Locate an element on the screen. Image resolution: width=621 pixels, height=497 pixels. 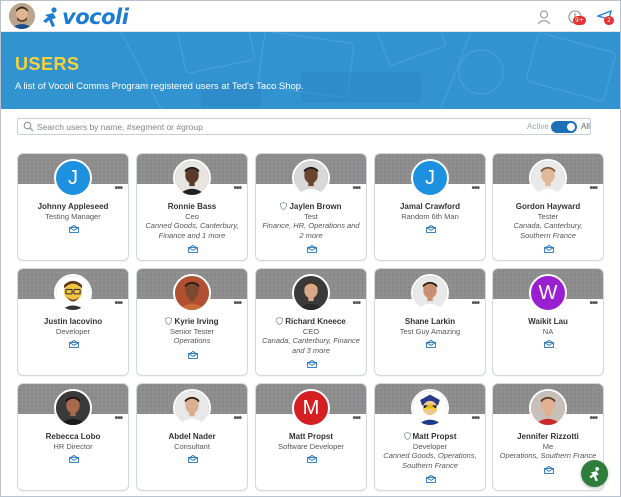
user-card: ••• Justin Iacovino Developer is located at coordinates (73, 322).